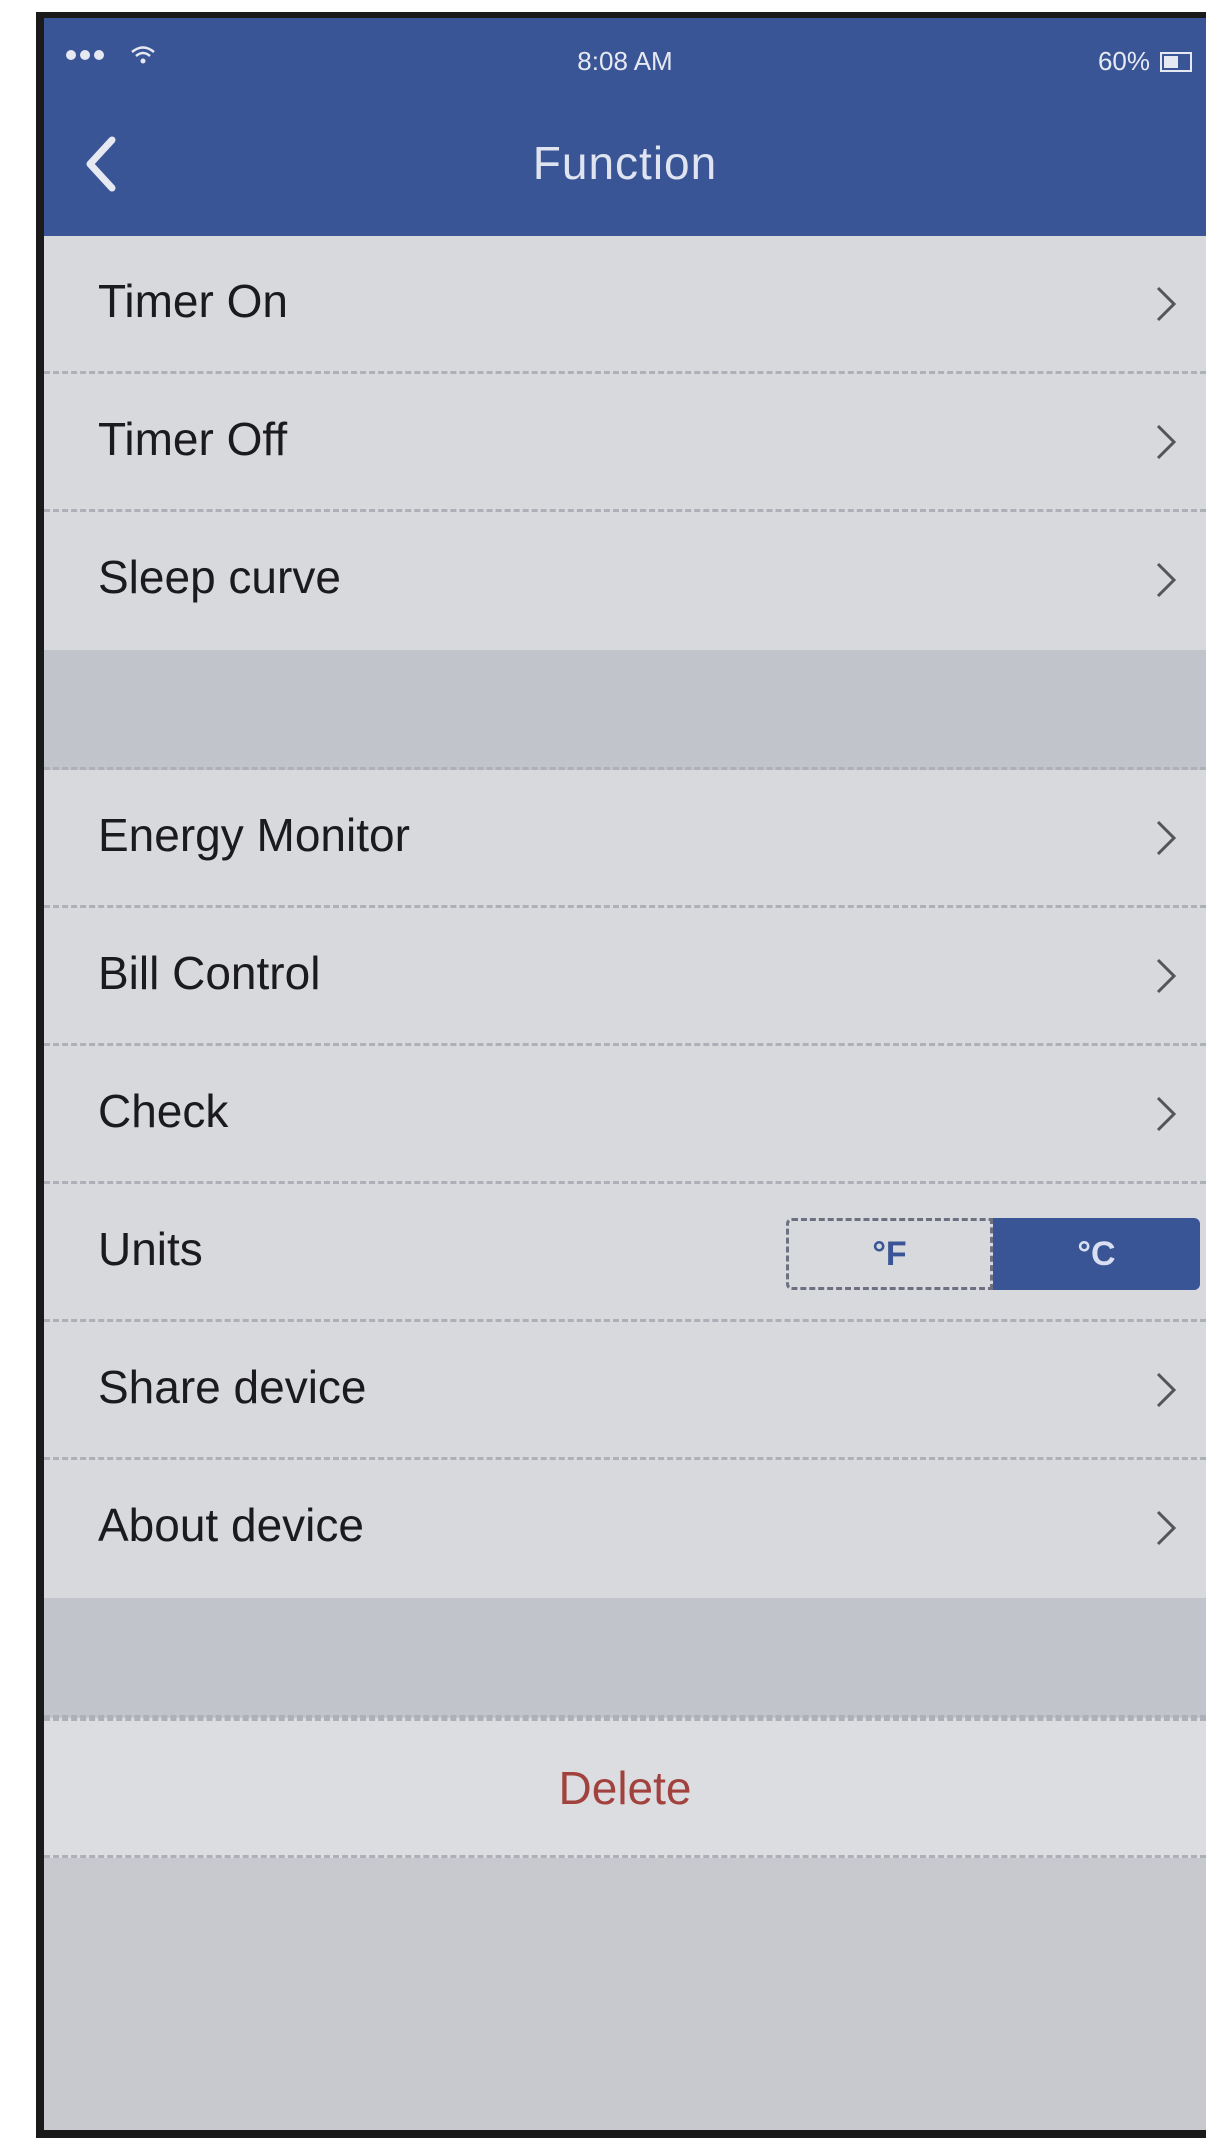  Describe the element at coordinates (625, 581) in the screenshot. I see `sleep-curve-row: Sleep curve` at that location.